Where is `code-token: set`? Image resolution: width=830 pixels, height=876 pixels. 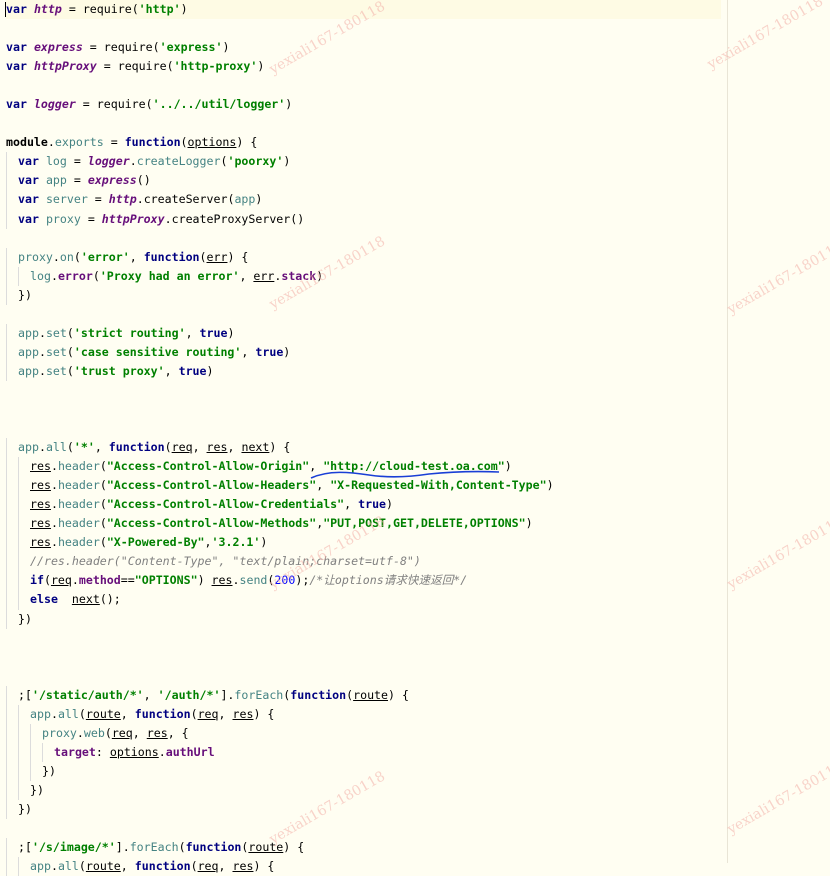 code-token: set is located at coordinates (56, 351).